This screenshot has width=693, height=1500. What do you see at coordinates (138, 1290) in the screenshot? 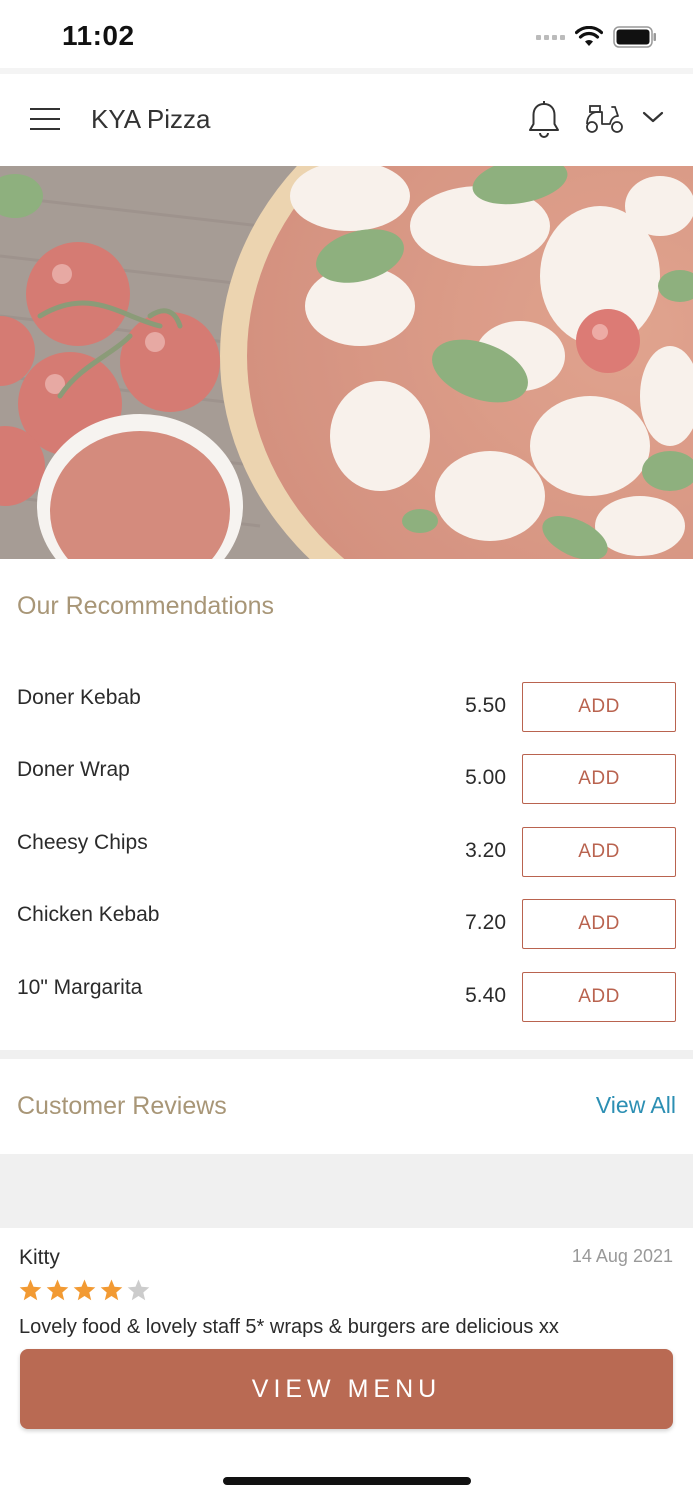
I see `star-empty-icon` at bounding box center [138, 1290].